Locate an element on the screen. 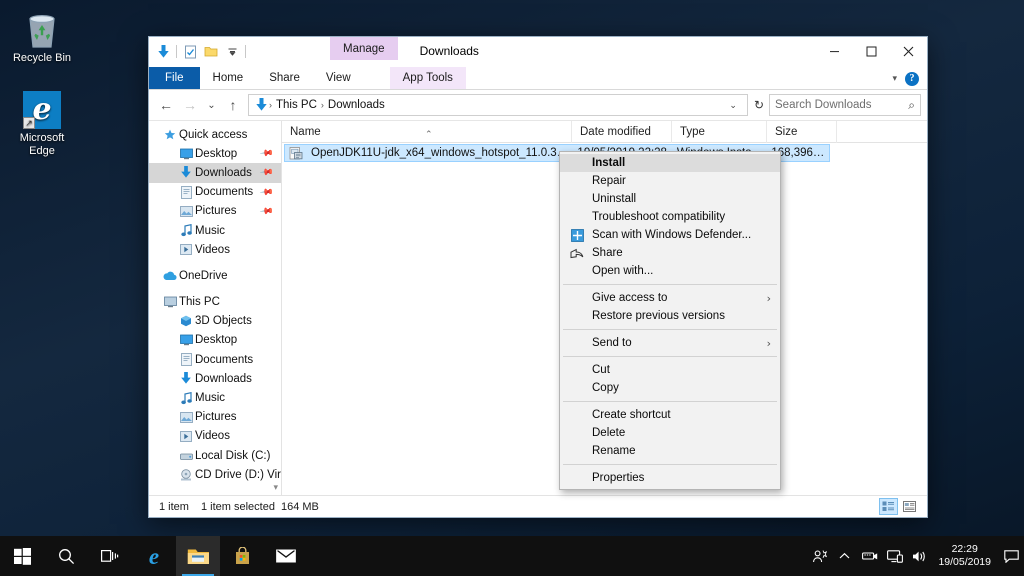 The width and height of the screenshot is (1024, 576). mail-taskbar-button is located at coordinates (286, 556).